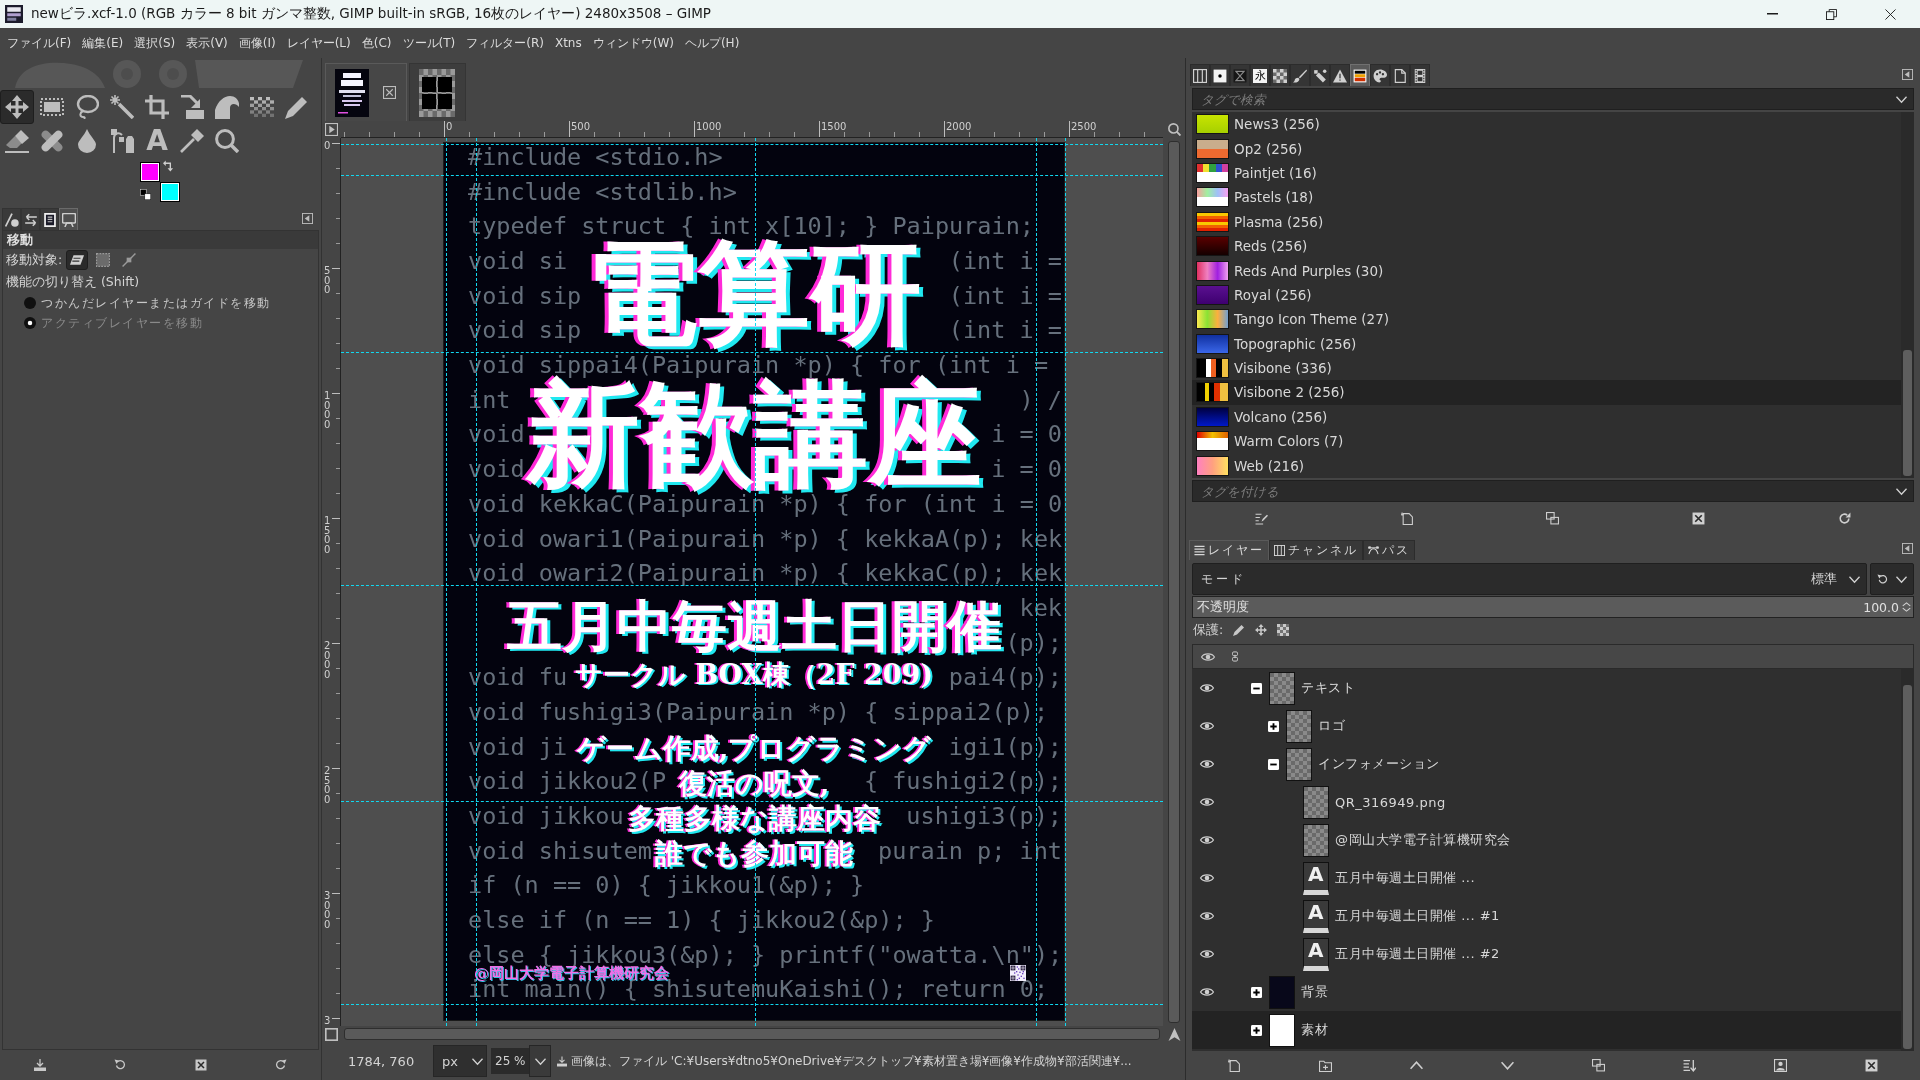 The height and width of the screenshot is (1080, 1920). Describe the element at coordinates (1546, 992) in the screenshot. I see `layer-item: 背景` at that location.